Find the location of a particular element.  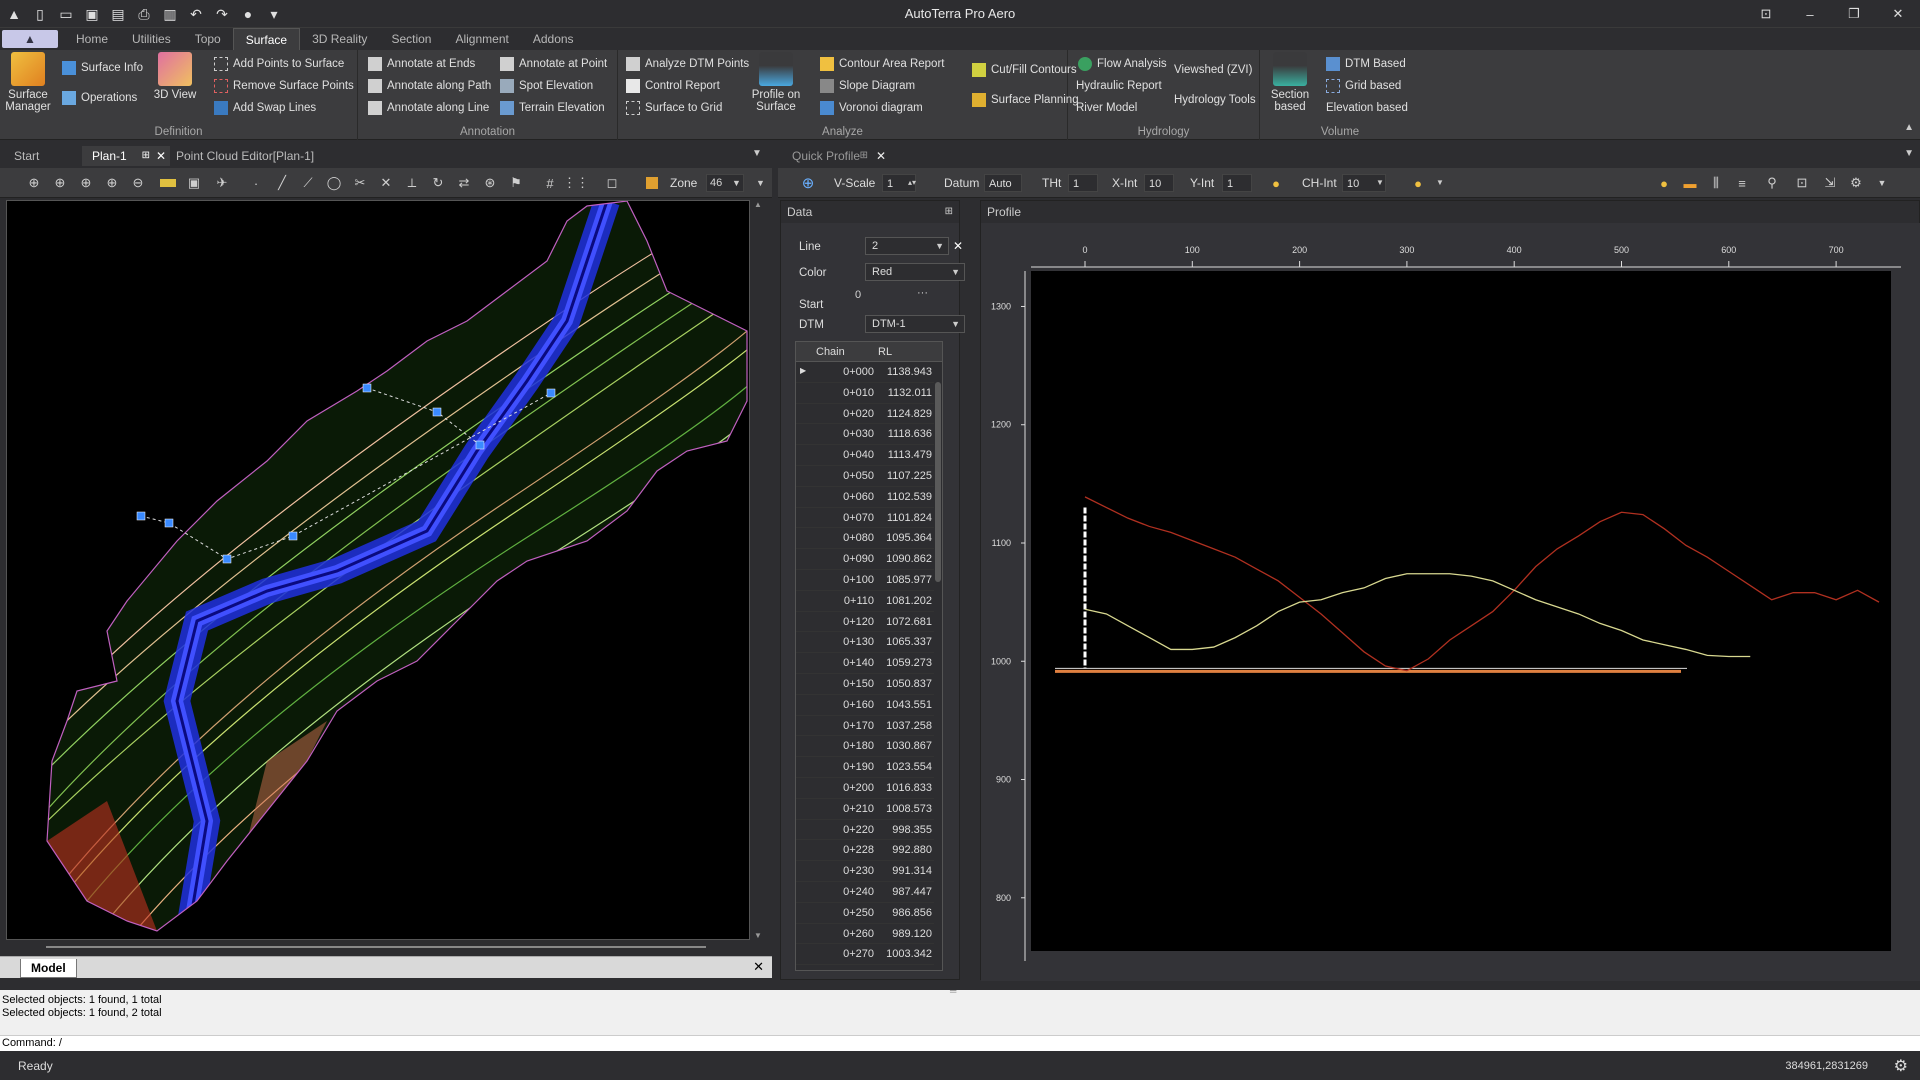

table-row: 0+210 1008.573 is located at coordinates (869, 809).